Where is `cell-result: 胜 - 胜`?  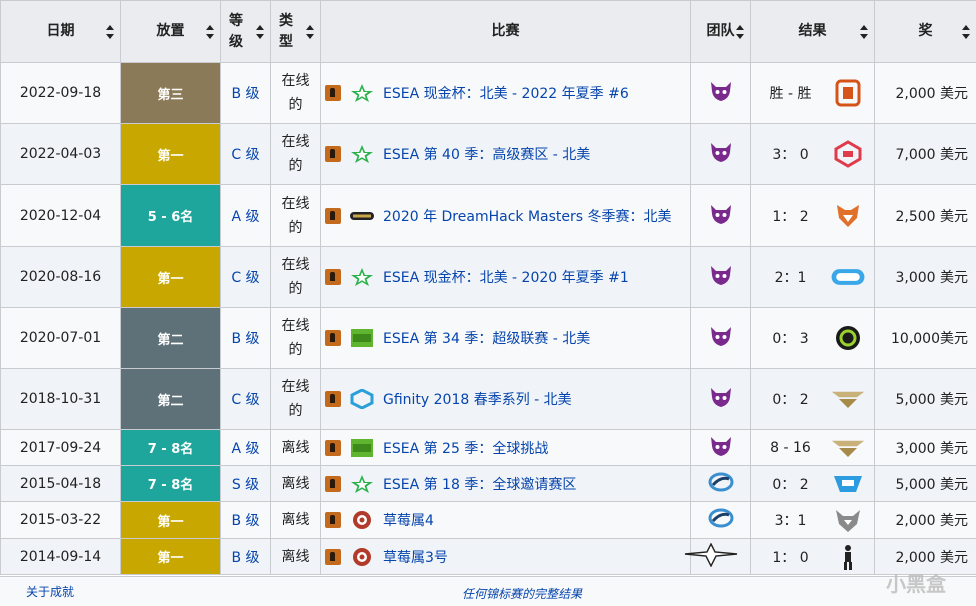 cell-result: 胜 - 胜 is located at coordinates (813, 93).